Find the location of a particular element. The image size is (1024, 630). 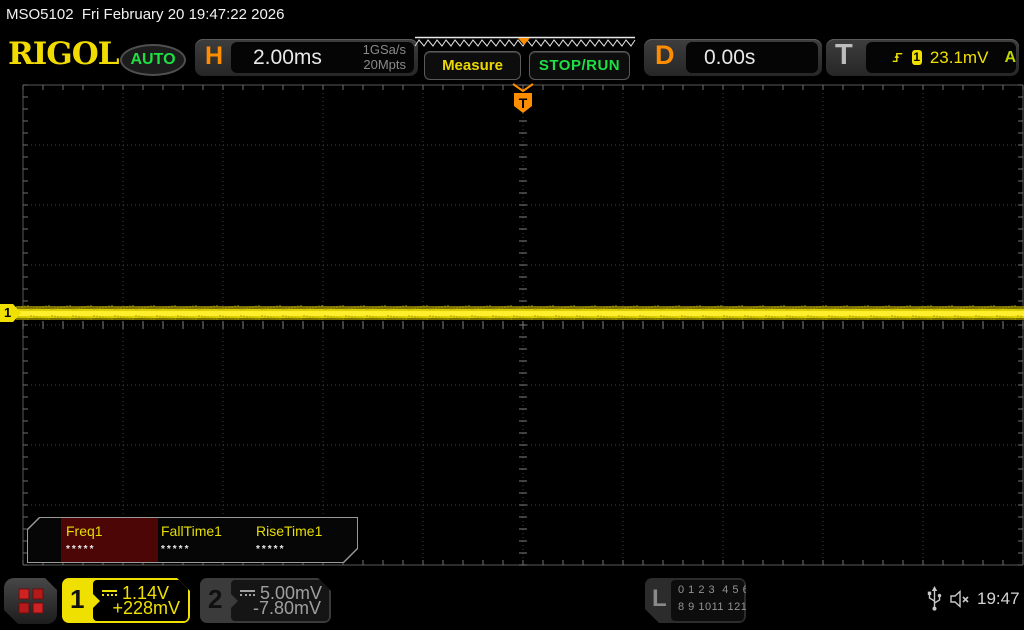

measurement-label: FallTime1 is located at coordinates (191, 531).